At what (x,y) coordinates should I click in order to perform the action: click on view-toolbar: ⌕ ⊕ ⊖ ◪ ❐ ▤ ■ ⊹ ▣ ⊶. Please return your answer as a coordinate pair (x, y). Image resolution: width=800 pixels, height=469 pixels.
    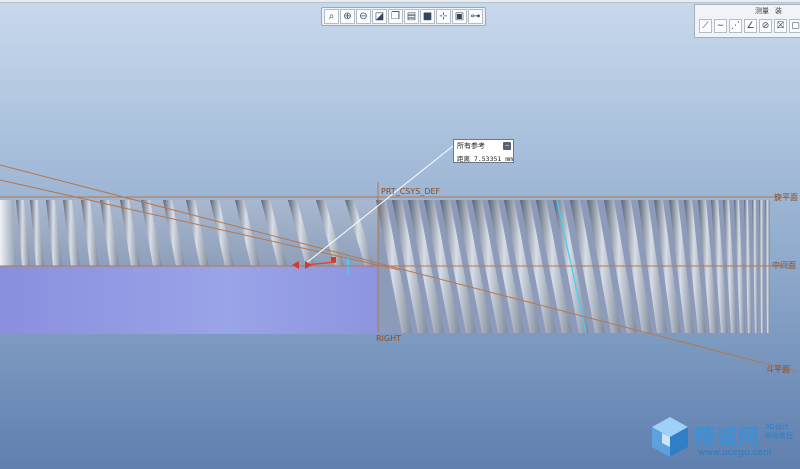
    Looking at the image, I should click on (403, 16).